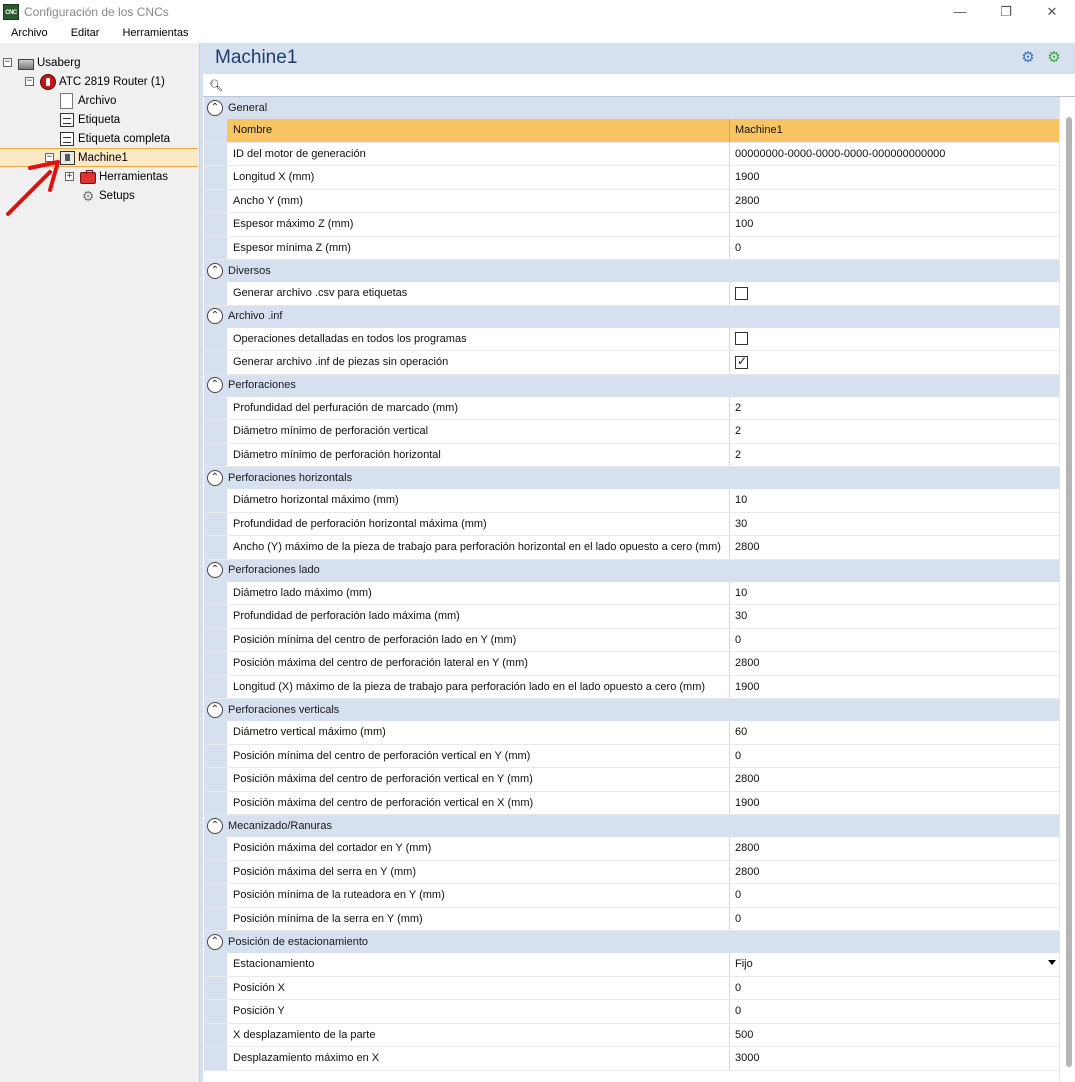 This screenshot has height=1082, width=1075. What do you see at coordinates (894, 1058) in the screenshot?
I see `property-value: 3000` at bounding box center [894, 1058].